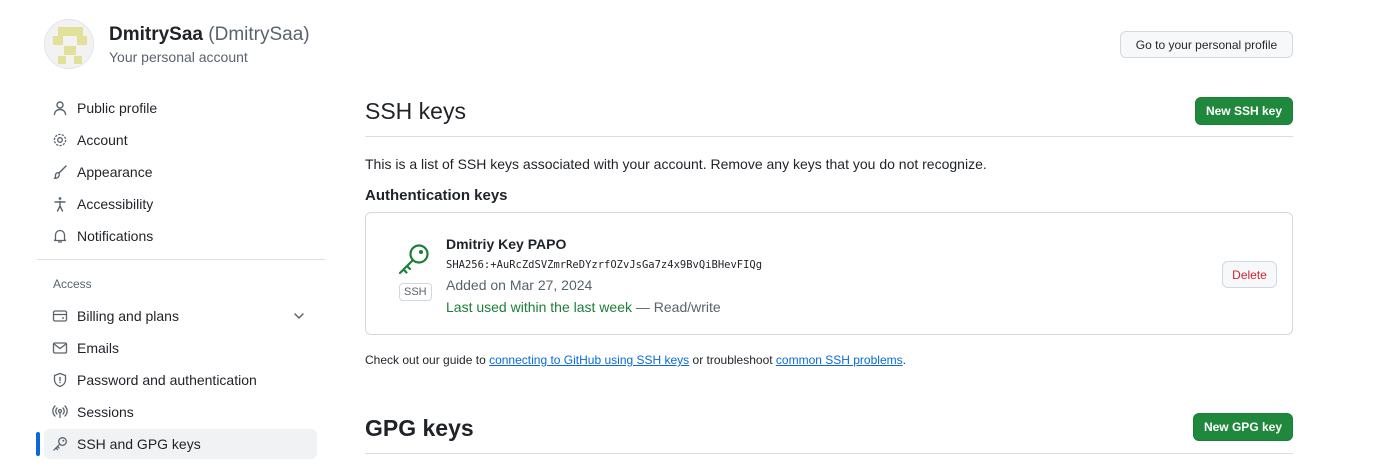  I want to click on sidebar-item-label: Billing and plans, so click(128, 316).